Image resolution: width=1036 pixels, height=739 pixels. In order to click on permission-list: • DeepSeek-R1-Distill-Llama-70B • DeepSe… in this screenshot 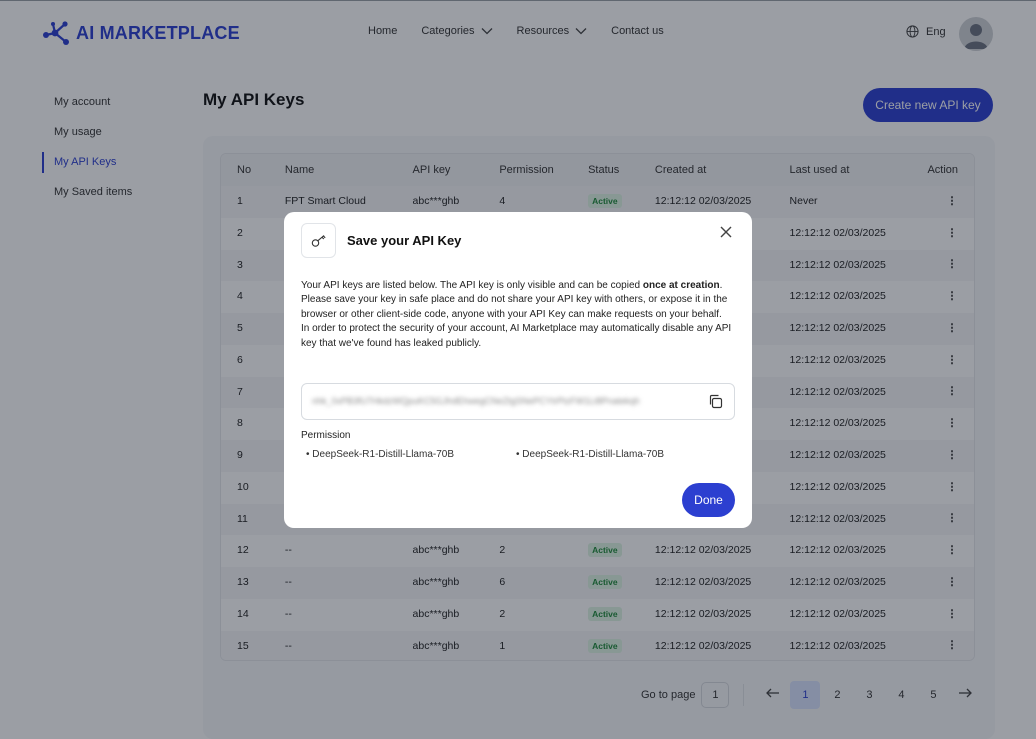, I will do `click(516, 454)`.